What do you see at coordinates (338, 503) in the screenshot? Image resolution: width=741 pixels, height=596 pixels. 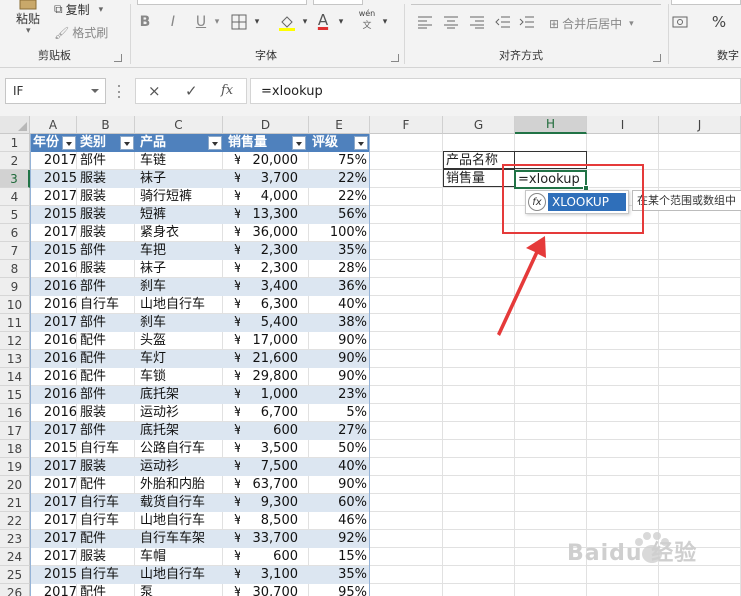 I see `rating-cell: 60%` at bounding box center [338, 503].